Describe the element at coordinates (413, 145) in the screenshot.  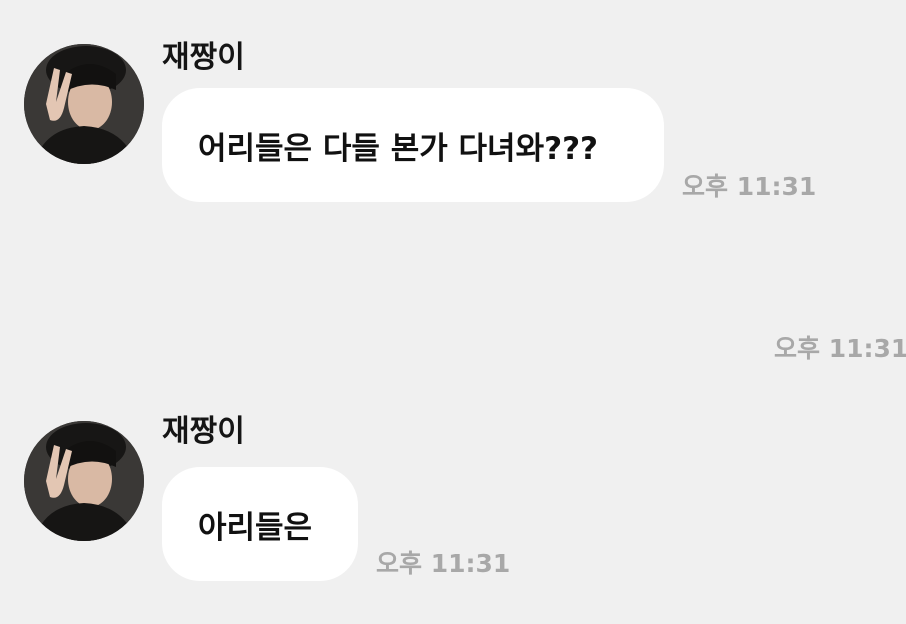
I see `message-bubble: 어리들은 다들 본가 다녀와???` at that location.